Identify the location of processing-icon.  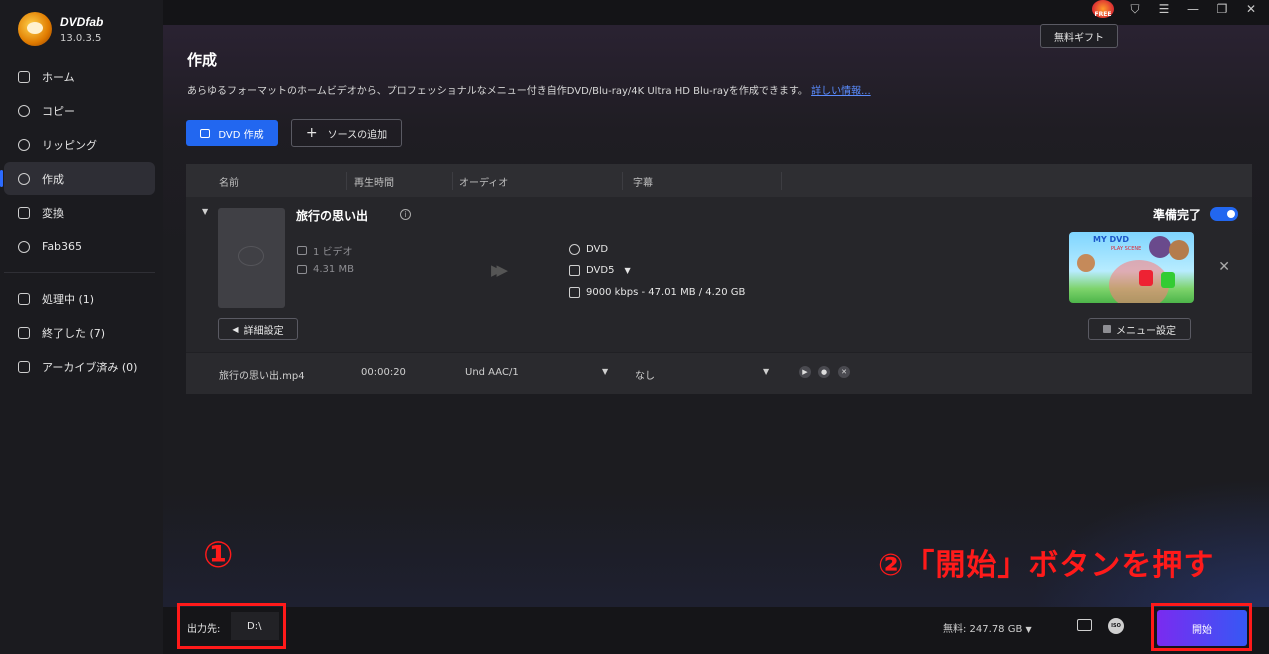
(24, 298).